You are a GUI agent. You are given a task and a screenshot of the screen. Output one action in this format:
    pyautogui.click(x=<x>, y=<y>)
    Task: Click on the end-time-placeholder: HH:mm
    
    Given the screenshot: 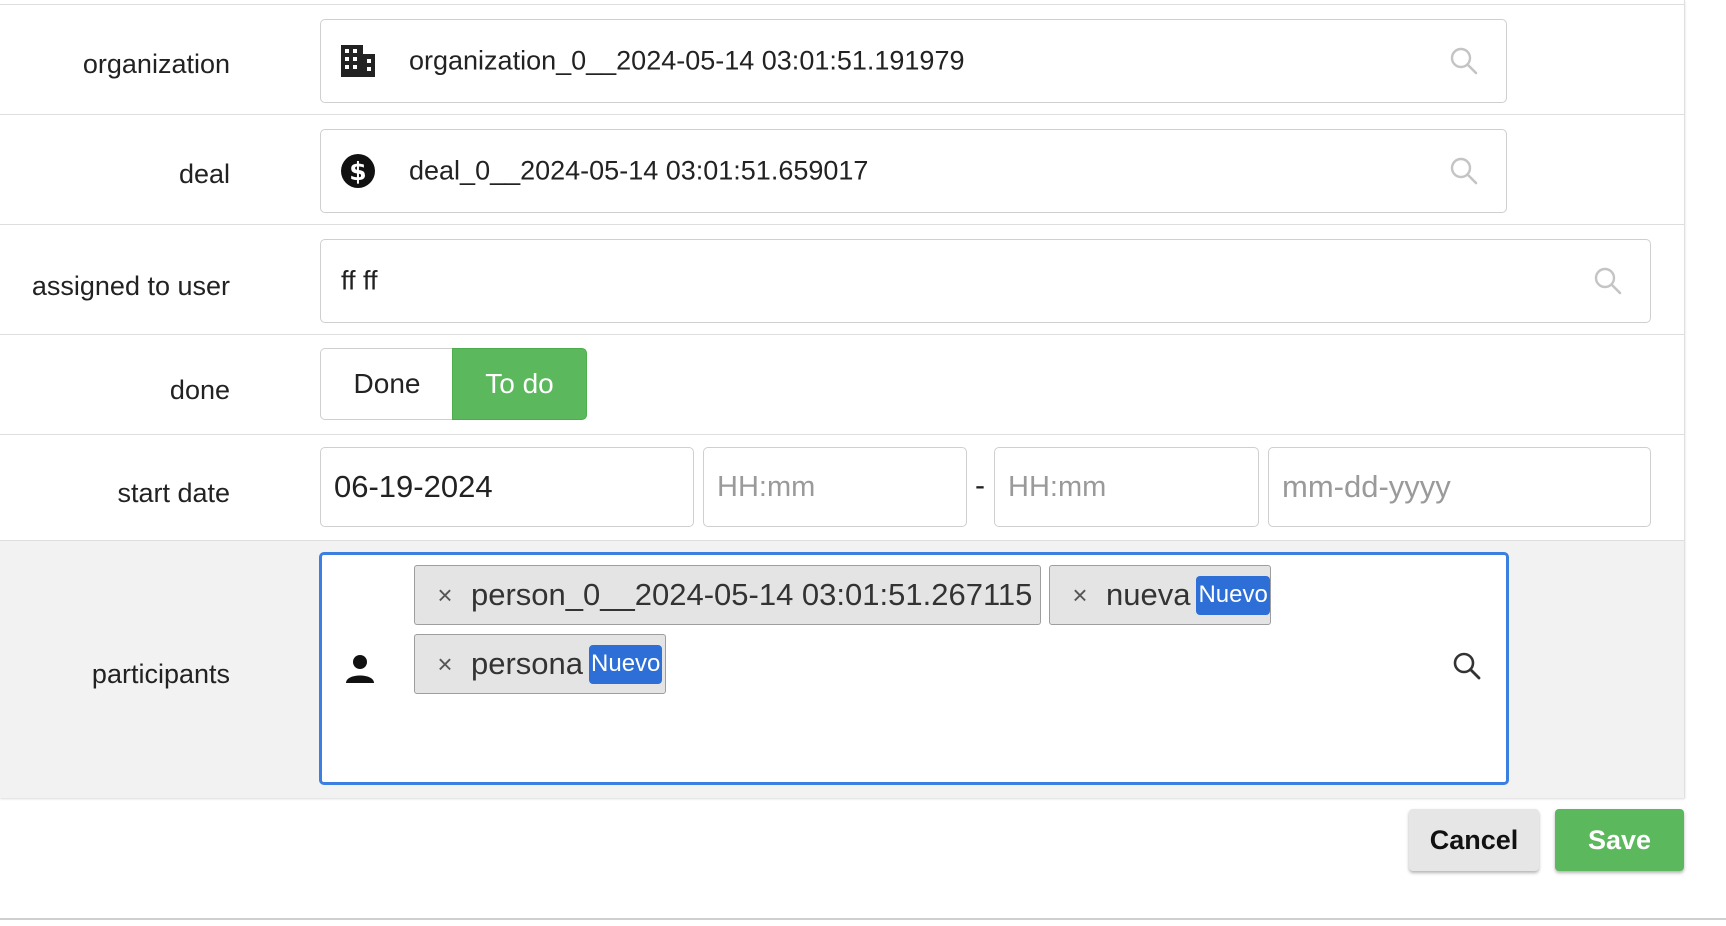 What is the action you would take?
    pyautogui.click(x=1057, y=486)
    